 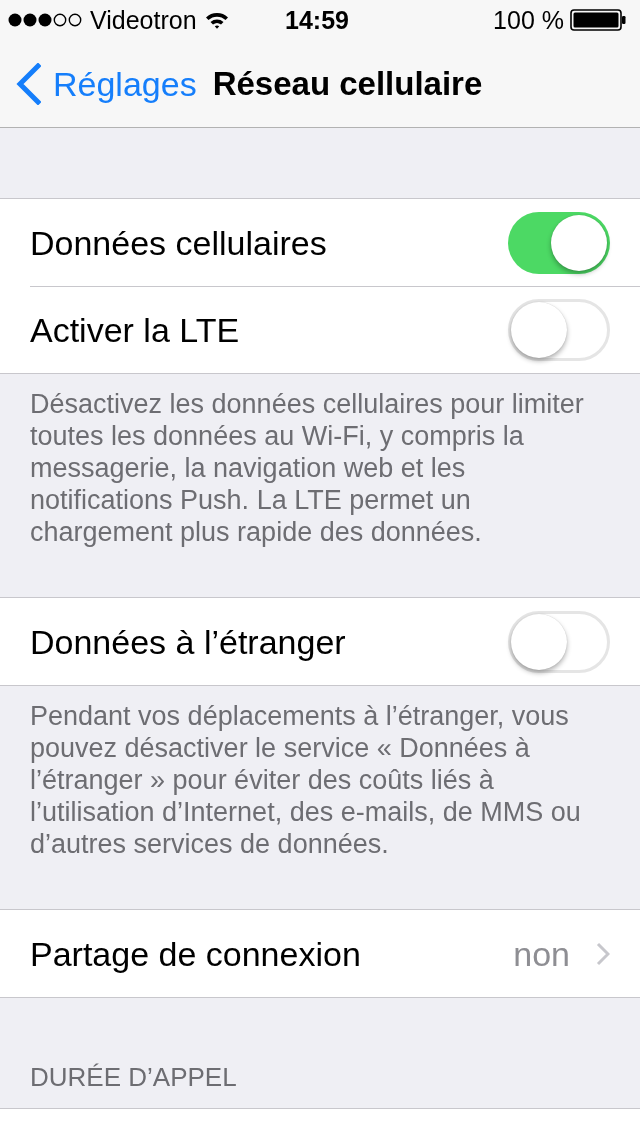 What do you see at coordinates (188, 641) in the screenshot?
I see `setting-label: Données à l’étranger` at bounding box center [188, 641].